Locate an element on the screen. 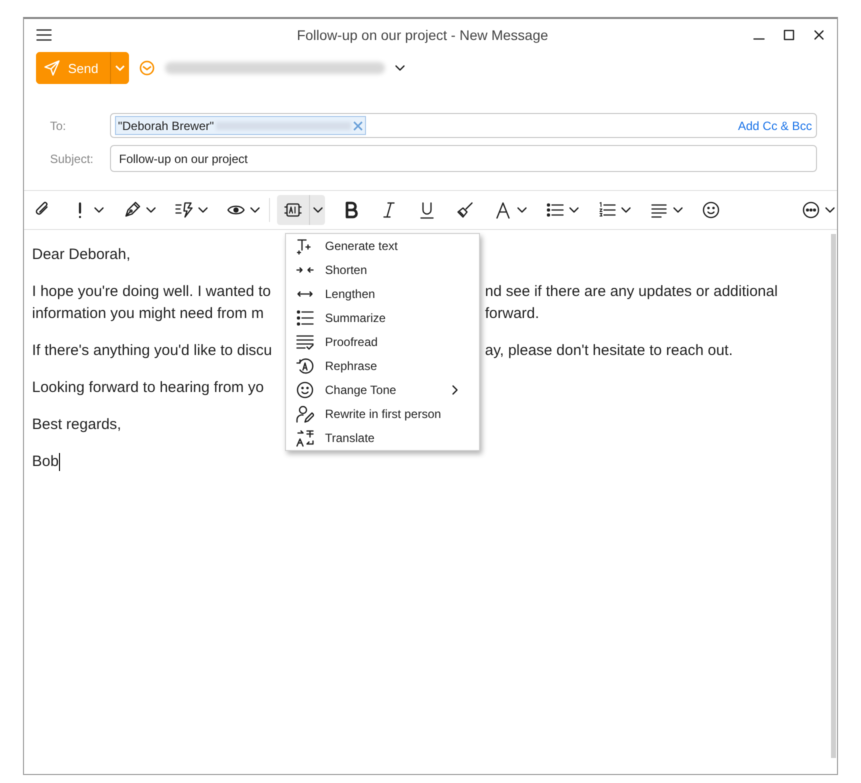 Image resolution: width=861 pixels, height=783 pixels. lines-check-icon is located at coordinates (305, 342).